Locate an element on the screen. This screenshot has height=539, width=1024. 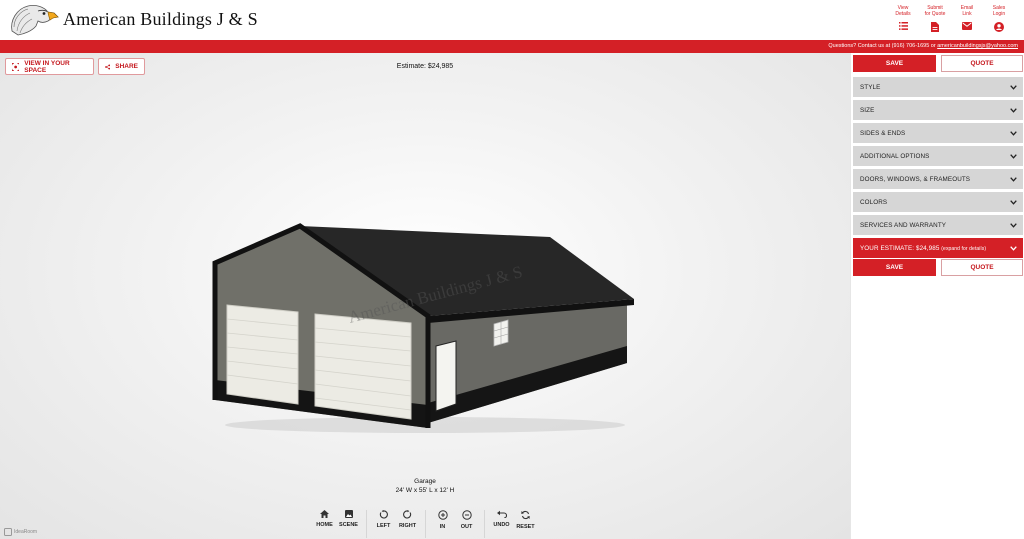
estimate-expand-hint: (expand for details) is located at coordinates (964, 248).